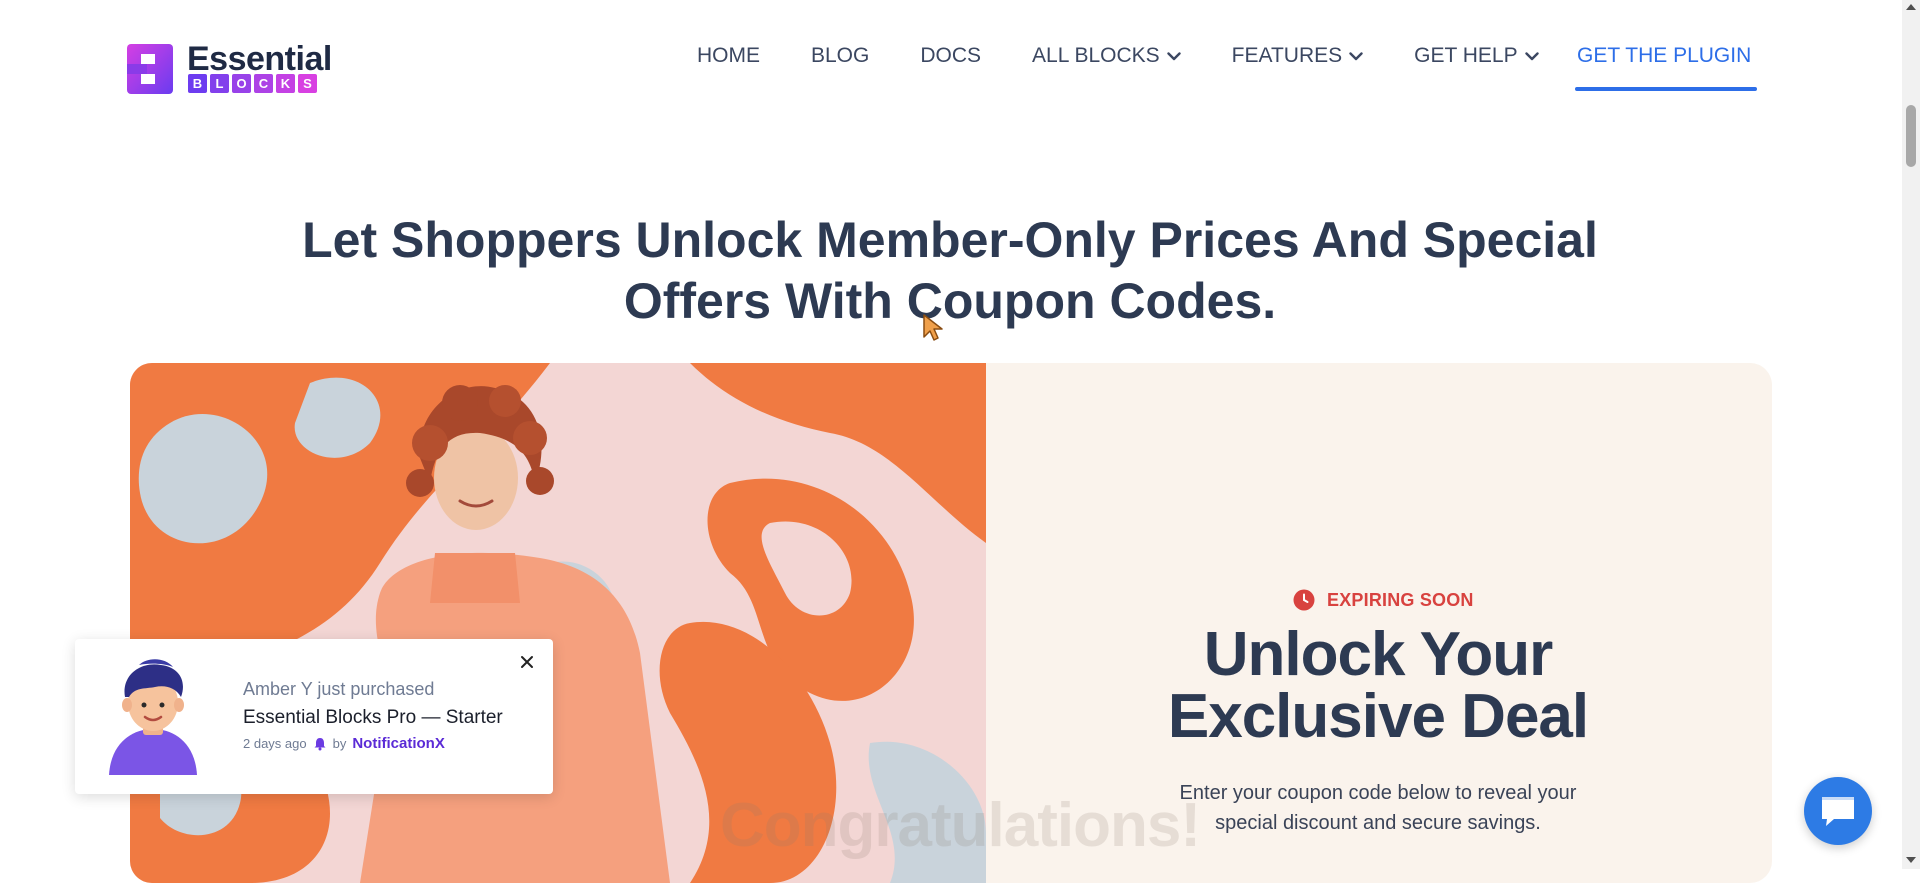 The width and height of the screenshot is (1920, 883). I want to click on nav-blog-label: BLOG, so click(840, 55).